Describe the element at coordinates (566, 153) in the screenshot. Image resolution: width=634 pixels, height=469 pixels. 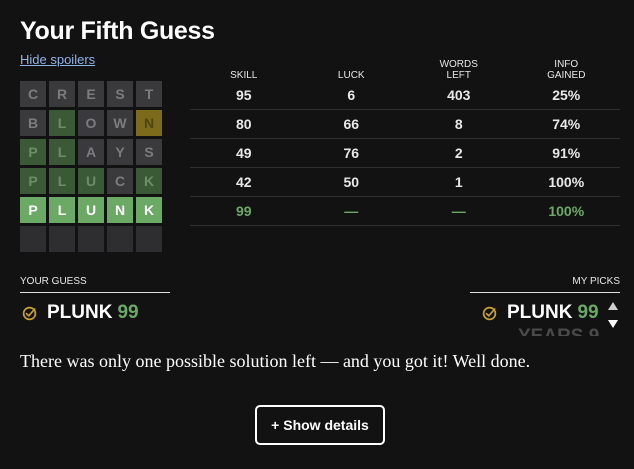
I see `stat-info-gained: 91%` at that location.